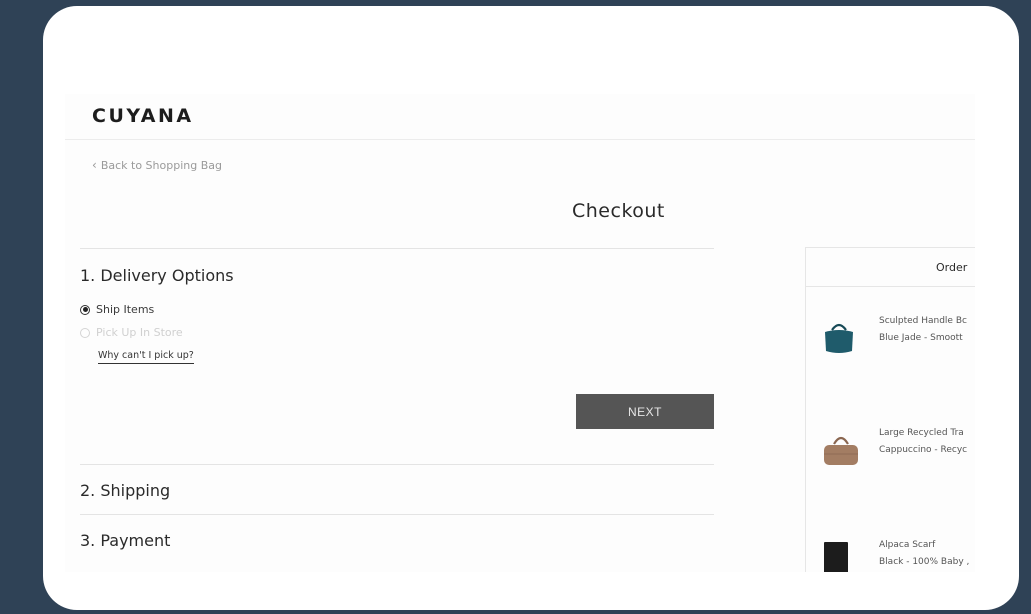 Image resolution: width=1031 pixels, height=614 pixels. Describe the element at coordinates (85, 309) in the screenshot. I see `radio-checked-icon` at that location.